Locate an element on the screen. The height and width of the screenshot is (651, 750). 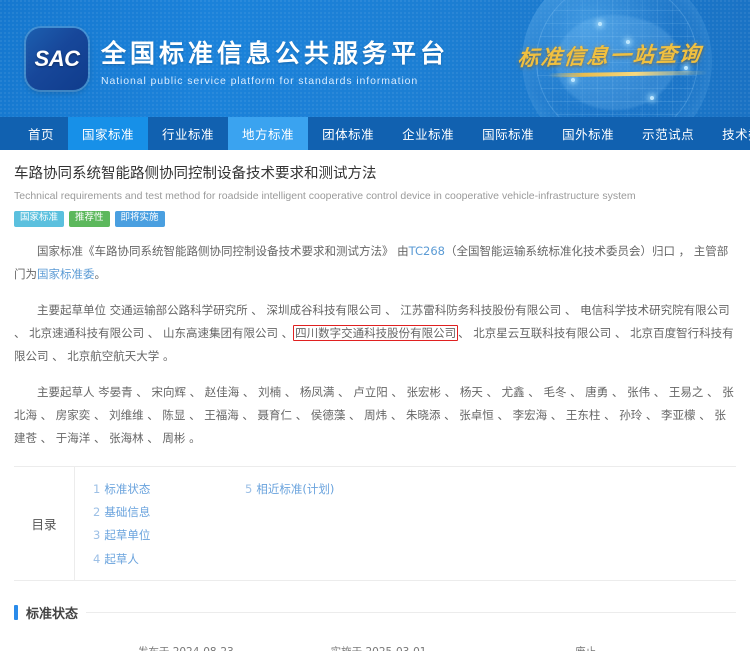
status-badge-1: 推荐性 is located at coordinates (89, 218).